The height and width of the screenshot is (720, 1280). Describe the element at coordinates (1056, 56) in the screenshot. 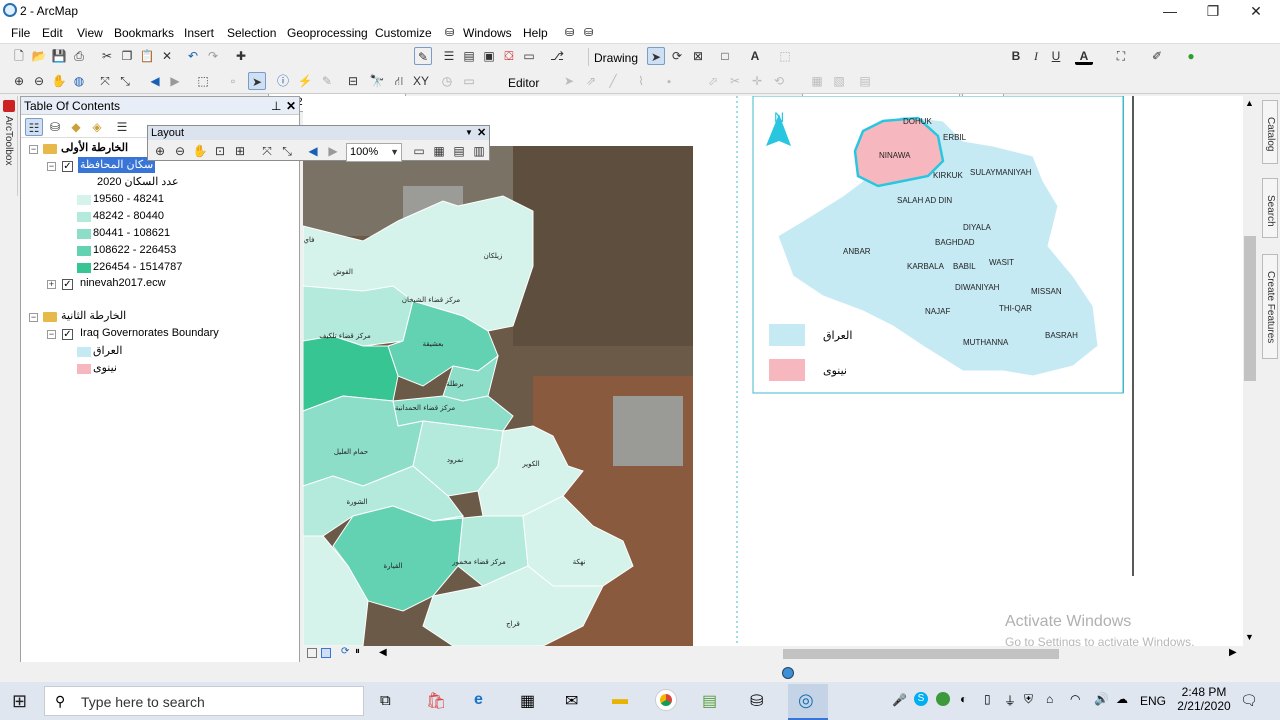

I see `underline-button: U` at that location.